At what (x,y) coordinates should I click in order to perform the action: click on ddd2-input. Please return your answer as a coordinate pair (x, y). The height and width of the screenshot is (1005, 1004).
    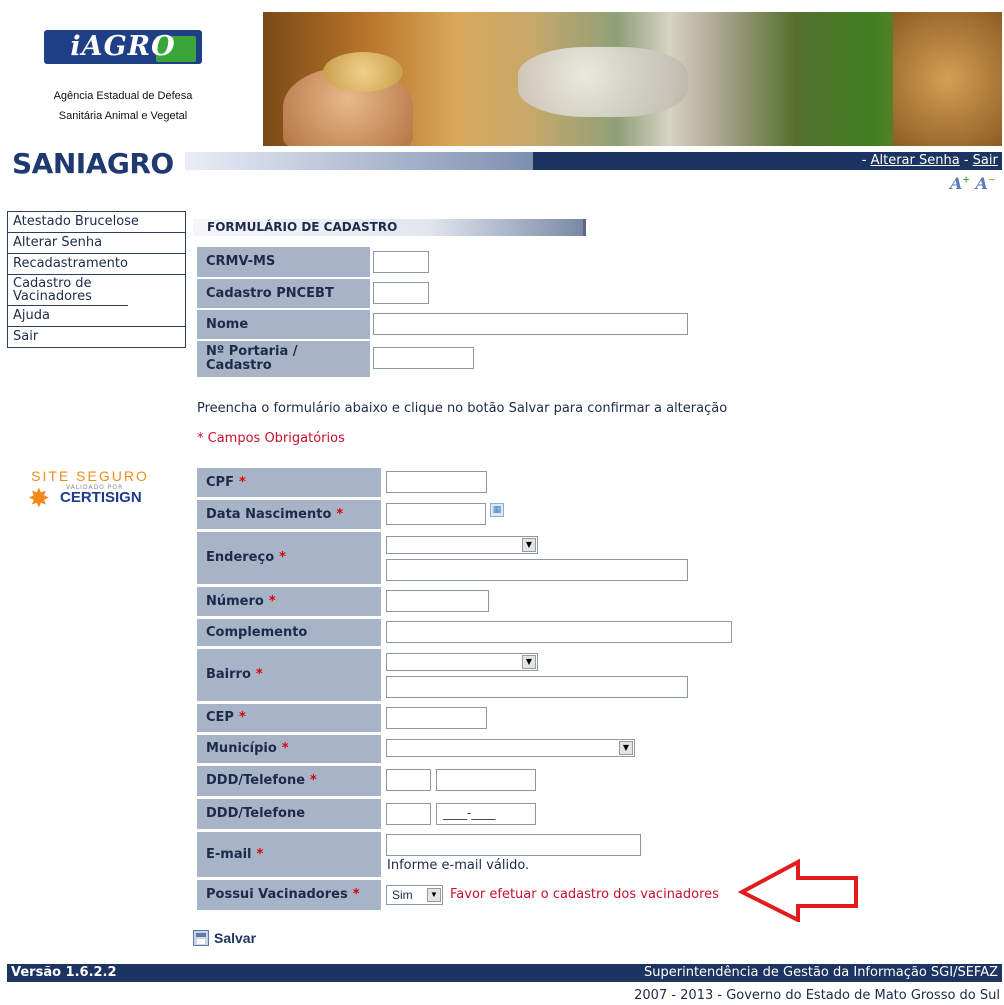
    Looking at the image, I should click on (408, 814).